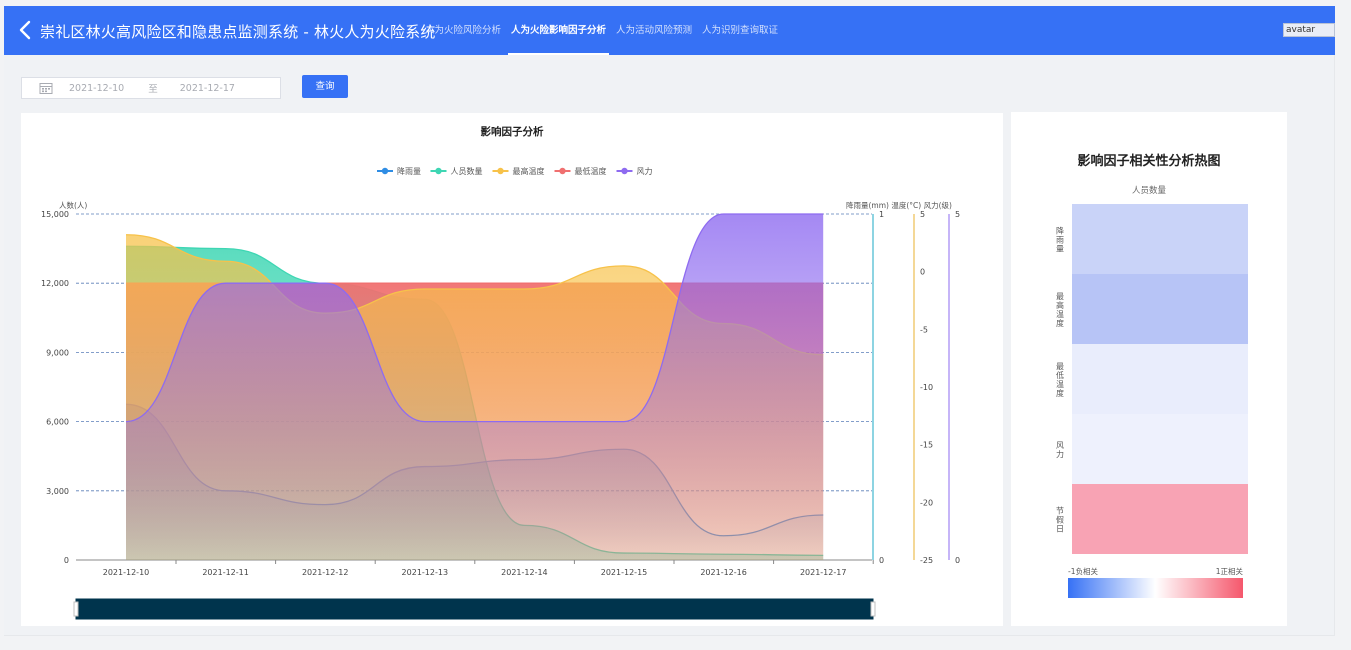 The height and width of the screenshot is (650, 1351). Describe the element at coordinates (873, 609) in the screenshot. I see `zoom-handle-right` at that location.